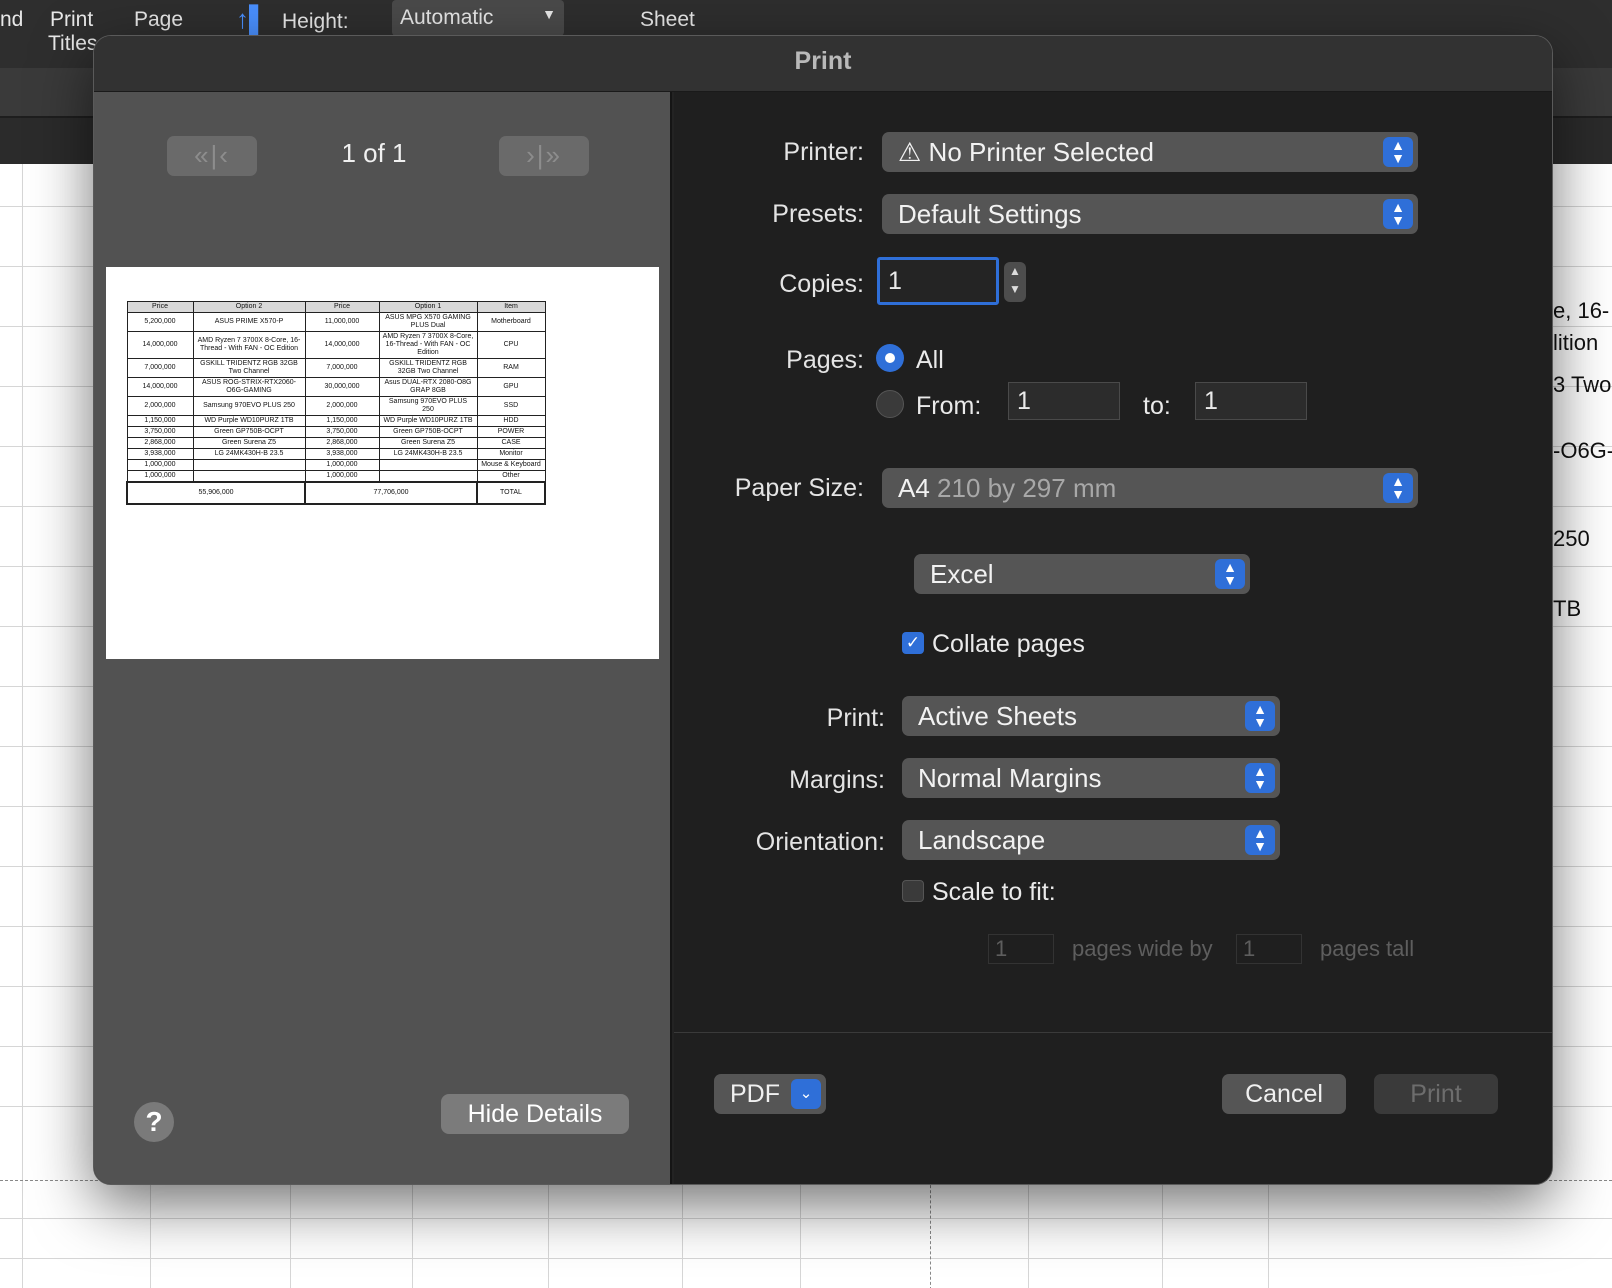  Describe the element at coordinates (1582, 384) in the screenshot. I see `cell-text: 3 Two` at that location.